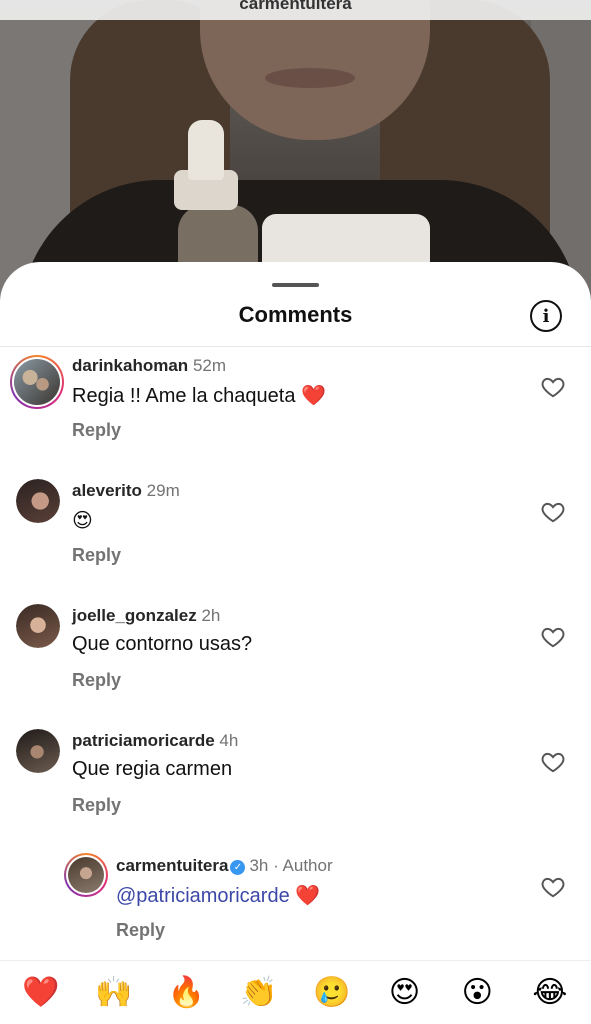 The height and width of the screenshot is (1024, 591). Describe the element at coordinates (206, 150) in the screenshot. I see `video-bottle-cap` at that location.